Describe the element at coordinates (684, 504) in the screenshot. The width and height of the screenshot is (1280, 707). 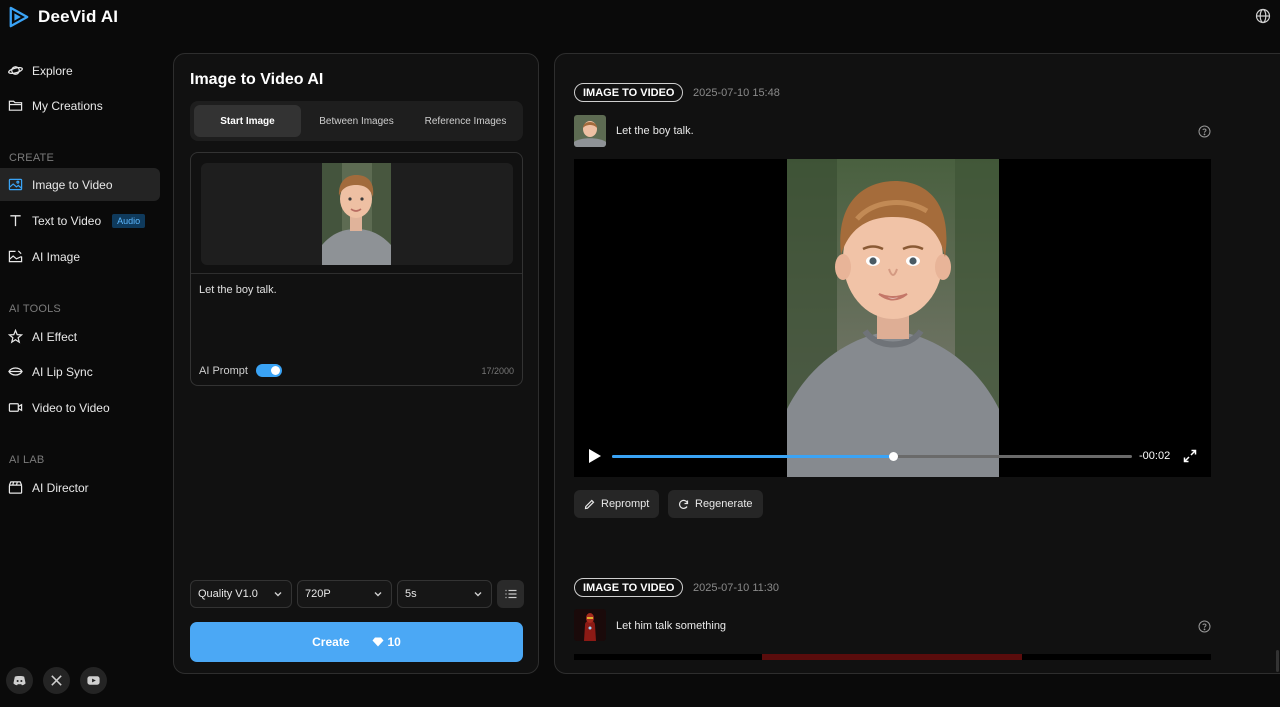
I see `refresh-icon` at that location.